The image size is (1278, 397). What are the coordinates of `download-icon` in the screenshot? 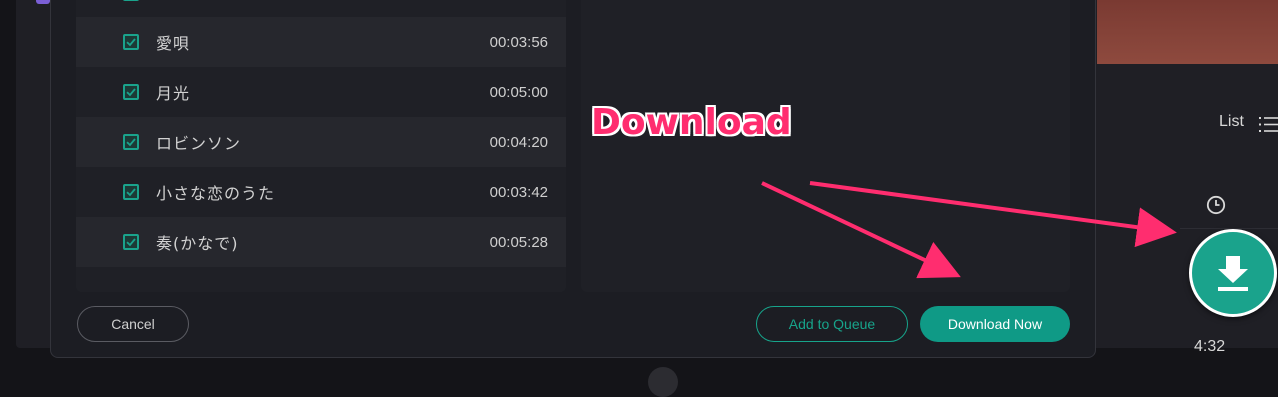 It's located at (1233, 273).